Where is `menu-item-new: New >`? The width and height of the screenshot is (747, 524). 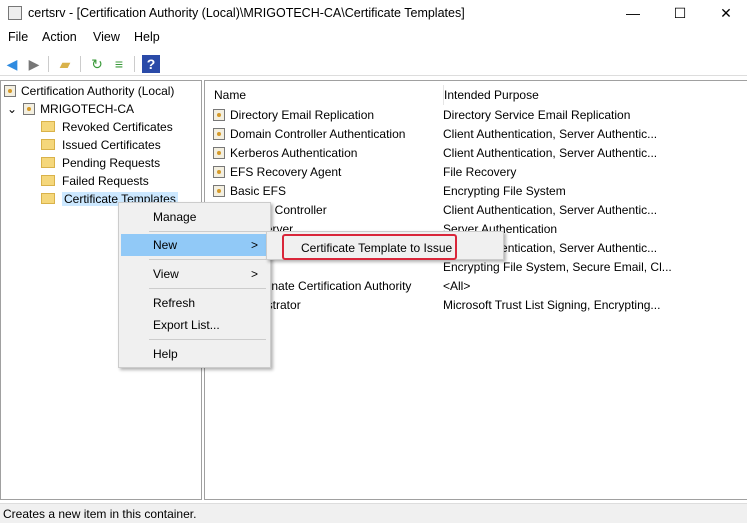 menu-item-new: New > is located at coordinates (194, 245).